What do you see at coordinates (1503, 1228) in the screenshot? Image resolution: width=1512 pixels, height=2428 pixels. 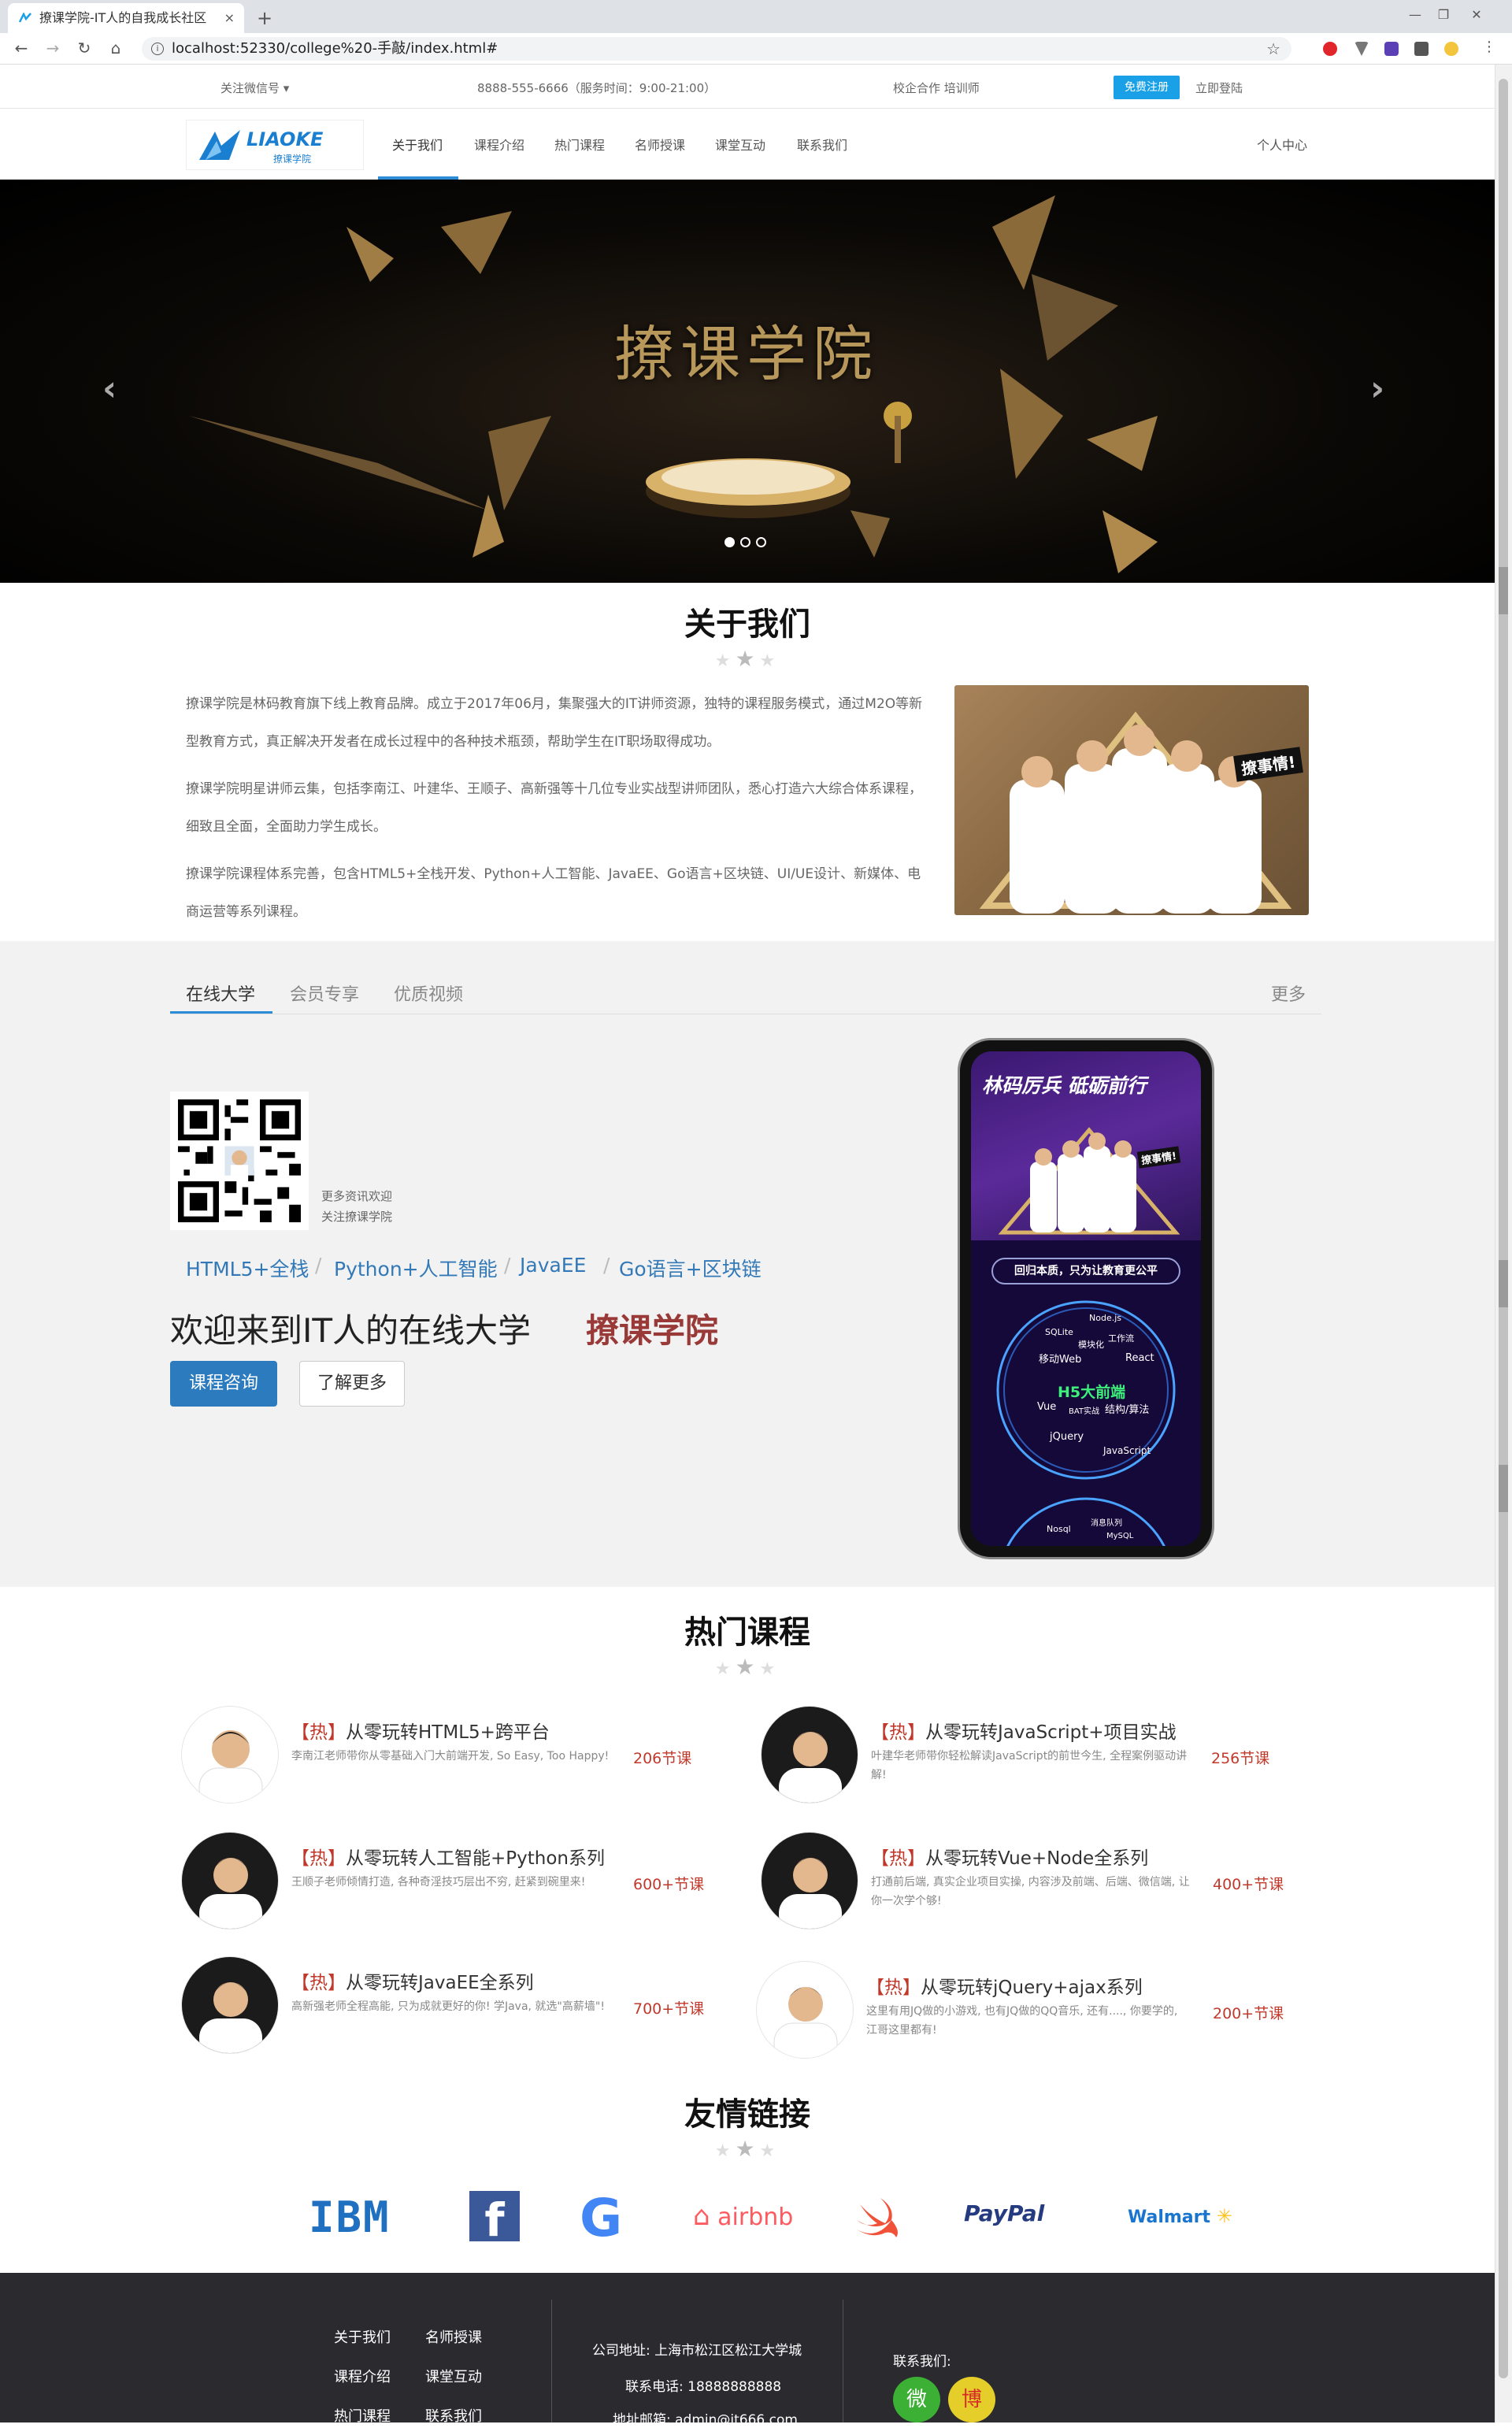 I see `scrollbar-thumb` at bounding box center [1503, 1228].